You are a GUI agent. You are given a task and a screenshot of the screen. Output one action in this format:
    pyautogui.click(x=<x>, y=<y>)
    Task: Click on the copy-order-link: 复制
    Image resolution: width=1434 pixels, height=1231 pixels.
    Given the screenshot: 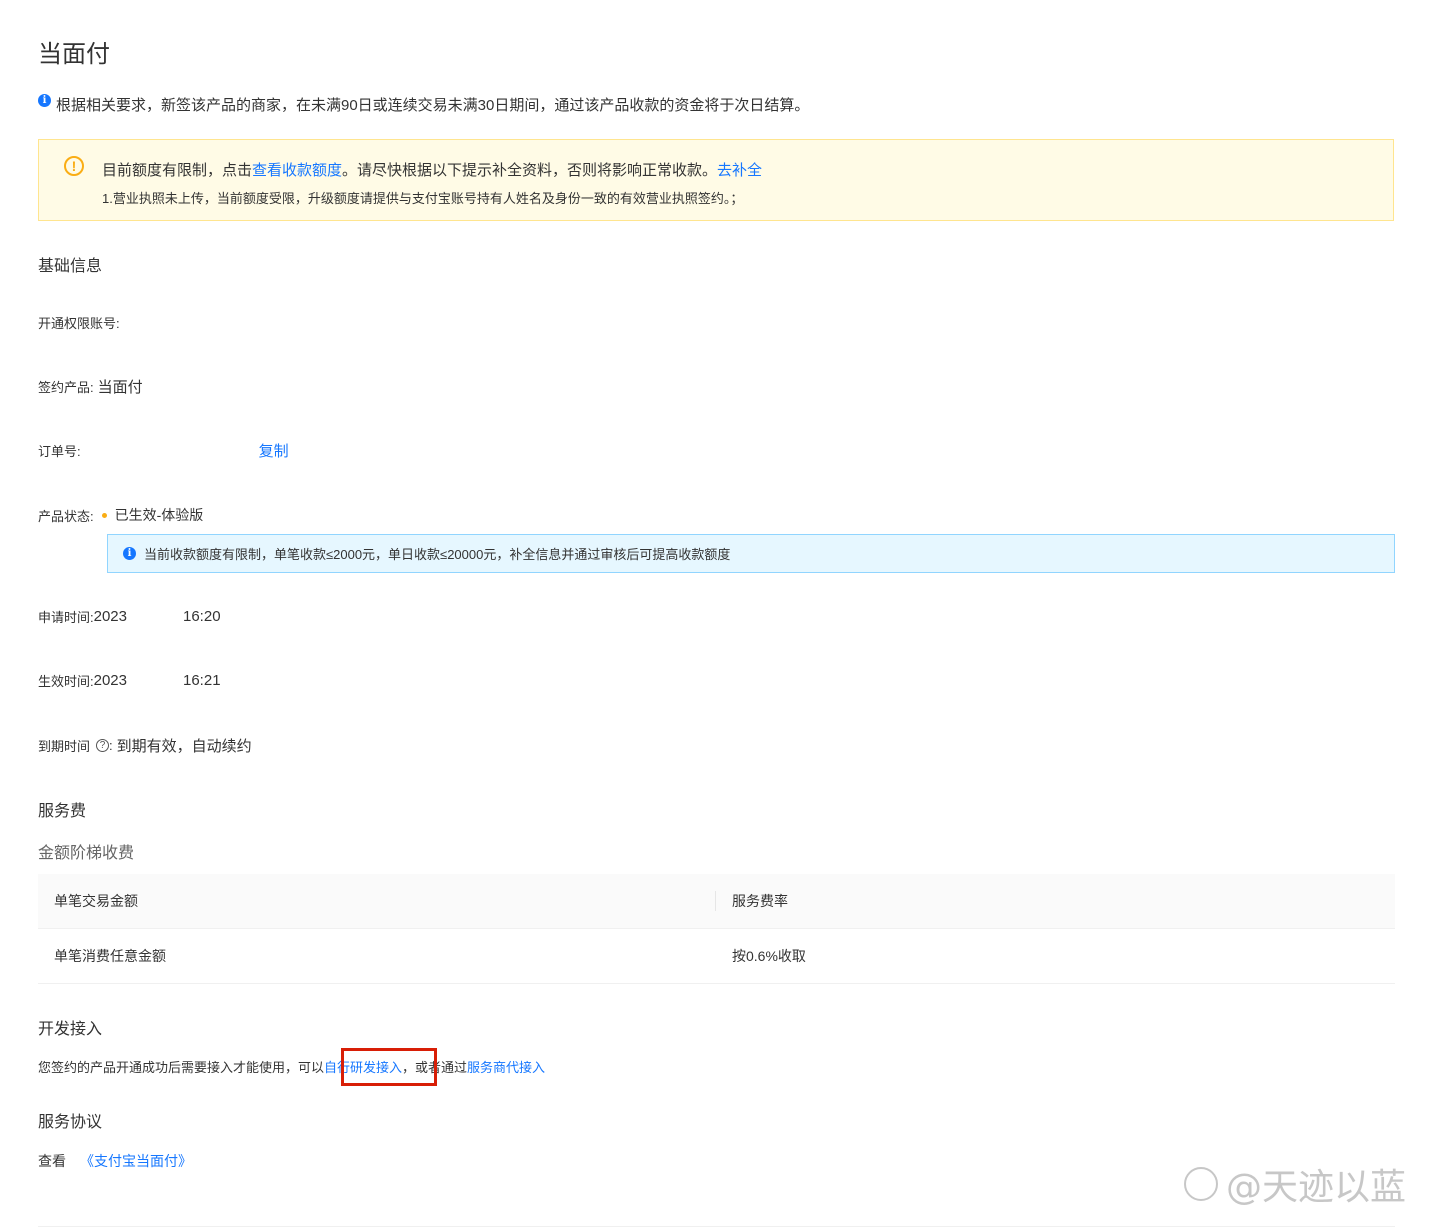 What is the action you would take?
    pyautogui.click(x=274, y=450)
    